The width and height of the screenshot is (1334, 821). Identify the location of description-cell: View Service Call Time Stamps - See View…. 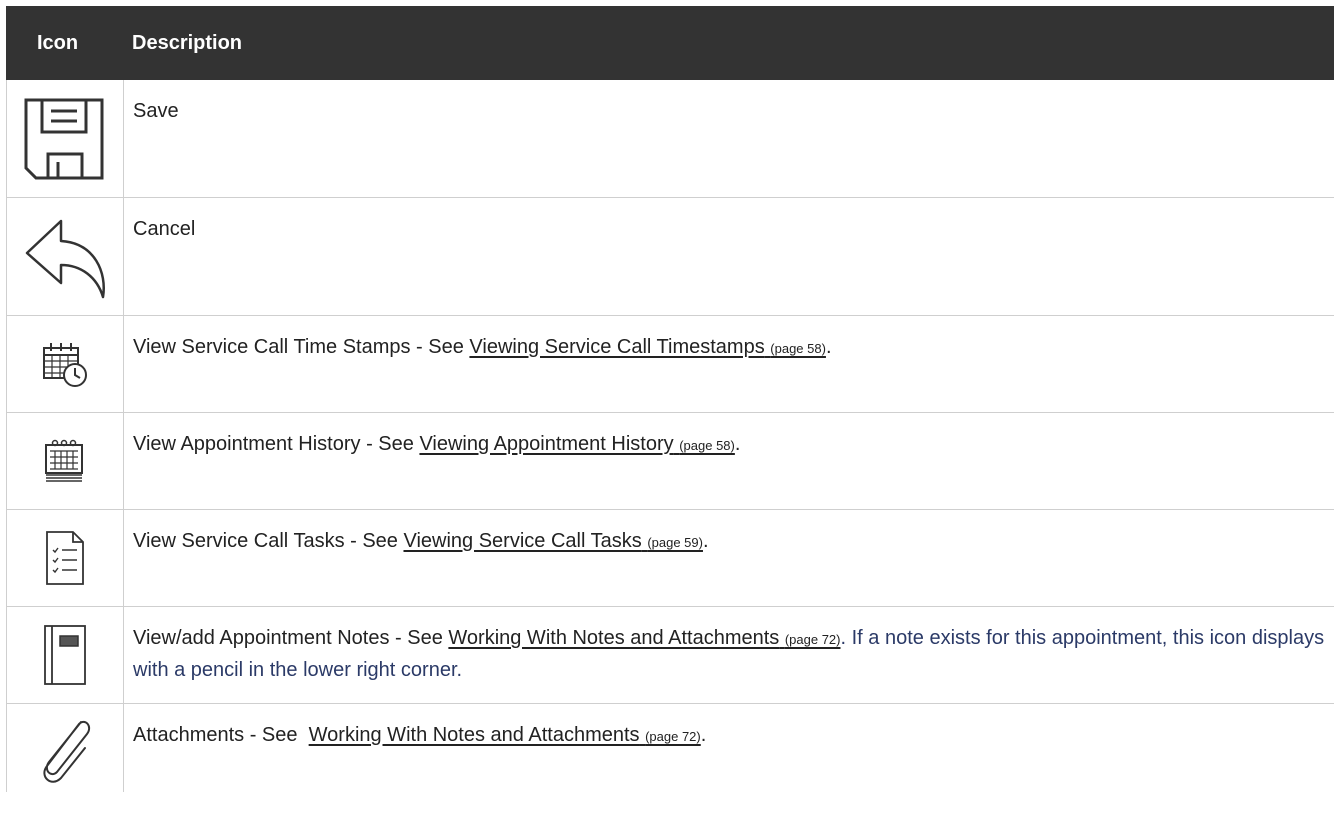
(729, 364).